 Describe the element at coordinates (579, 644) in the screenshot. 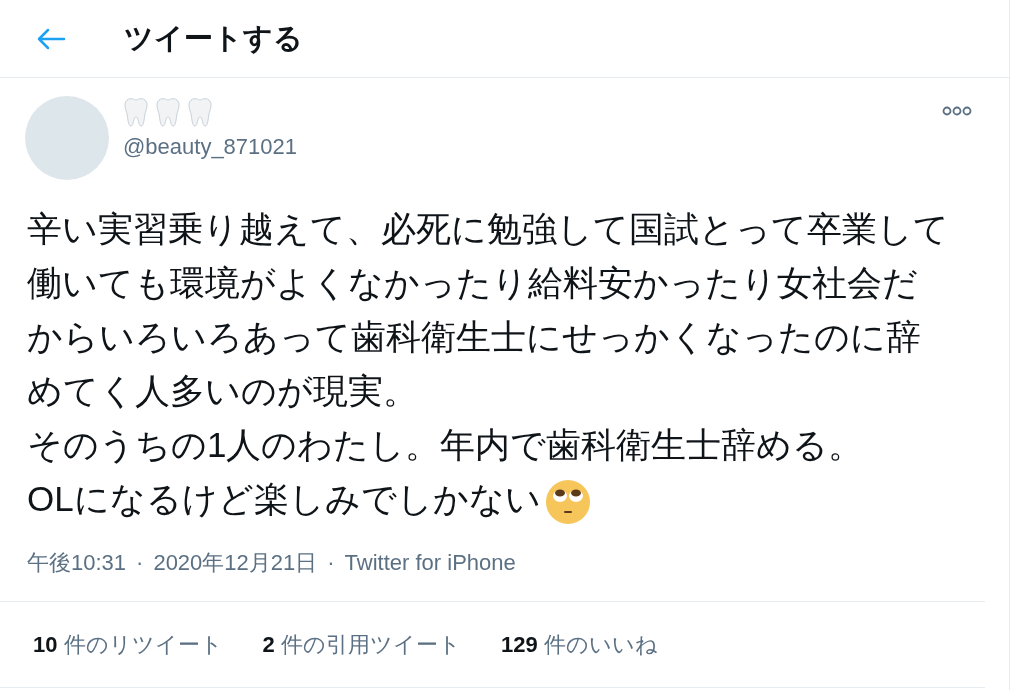

I see `tweet-stat-link: 129 件のいいね` at that location.